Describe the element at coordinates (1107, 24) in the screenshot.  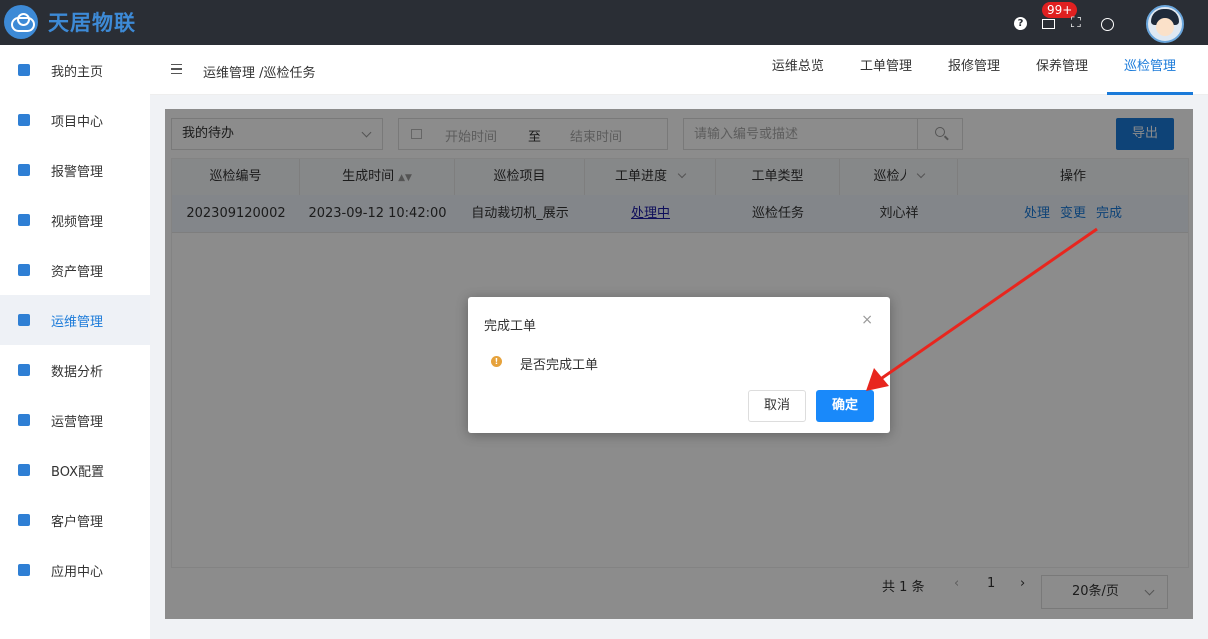
I see `globe-icon` at that location.